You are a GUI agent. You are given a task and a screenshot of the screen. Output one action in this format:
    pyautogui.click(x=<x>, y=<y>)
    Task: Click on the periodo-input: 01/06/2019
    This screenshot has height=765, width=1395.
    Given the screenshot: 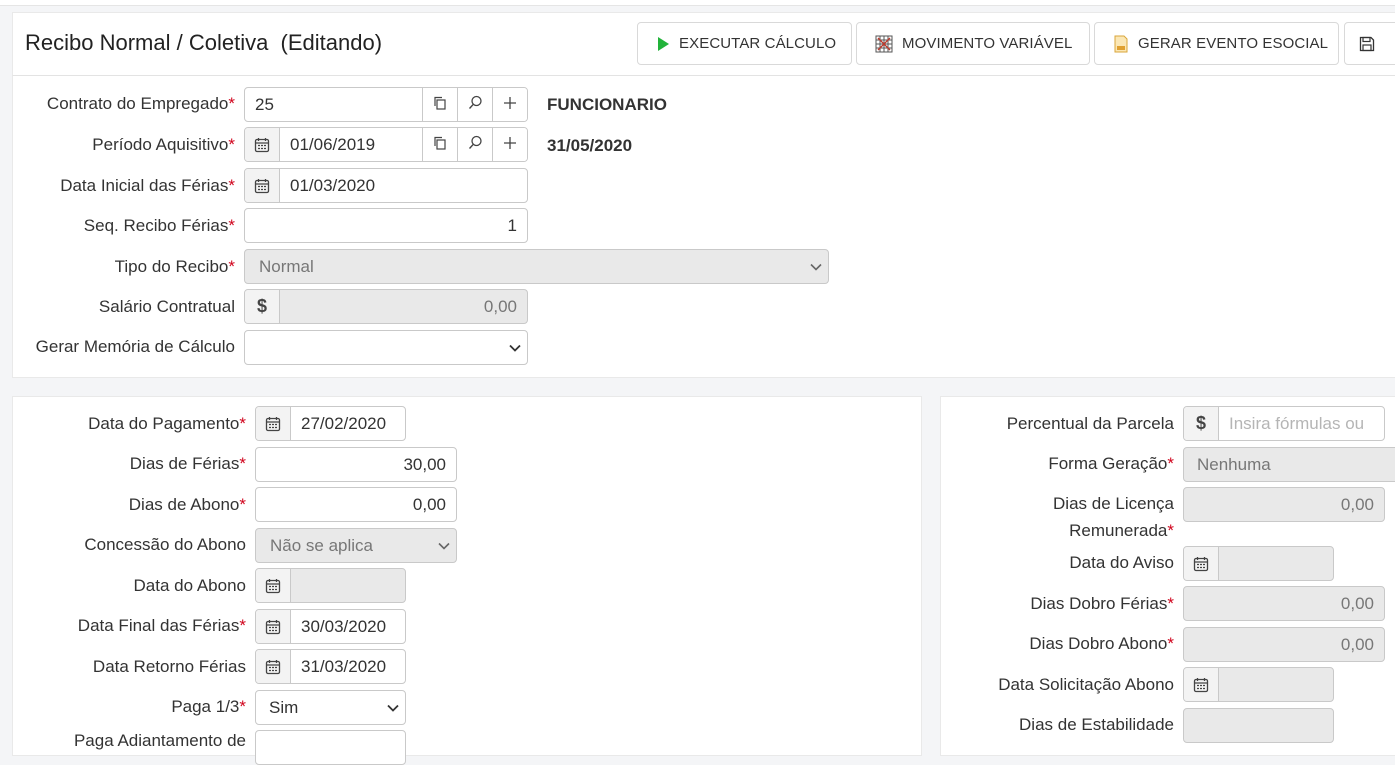 What is the action you would take?
    pyautogui.click(x=351, y=144)
    